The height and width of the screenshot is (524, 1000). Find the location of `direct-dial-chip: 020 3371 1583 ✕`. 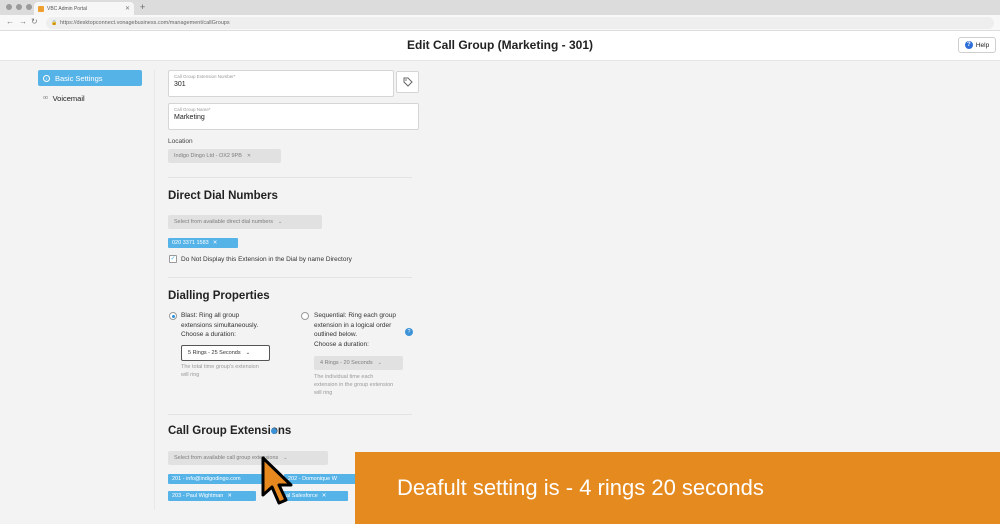

direct-dial-chip: 020 3371 1583 ✕ is located at coordinates (203, 243).